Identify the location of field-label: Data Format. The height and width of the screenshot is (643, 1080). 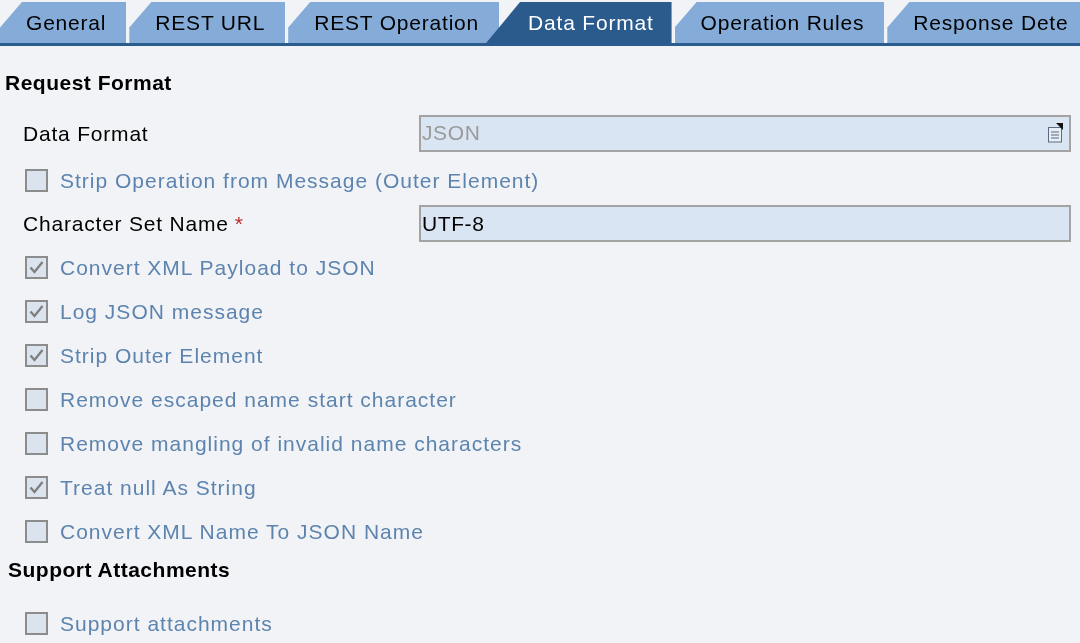
(86, 133).